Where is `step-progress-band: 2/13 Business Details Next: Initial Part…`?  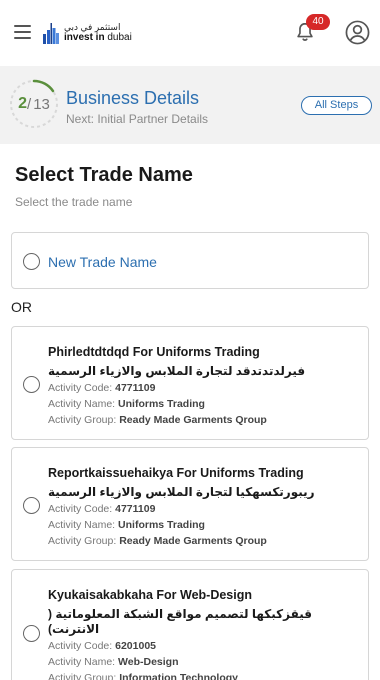
step-progress-band: 2/13 Business Details Next: Initial Part… is located at coordinates (190, 105).